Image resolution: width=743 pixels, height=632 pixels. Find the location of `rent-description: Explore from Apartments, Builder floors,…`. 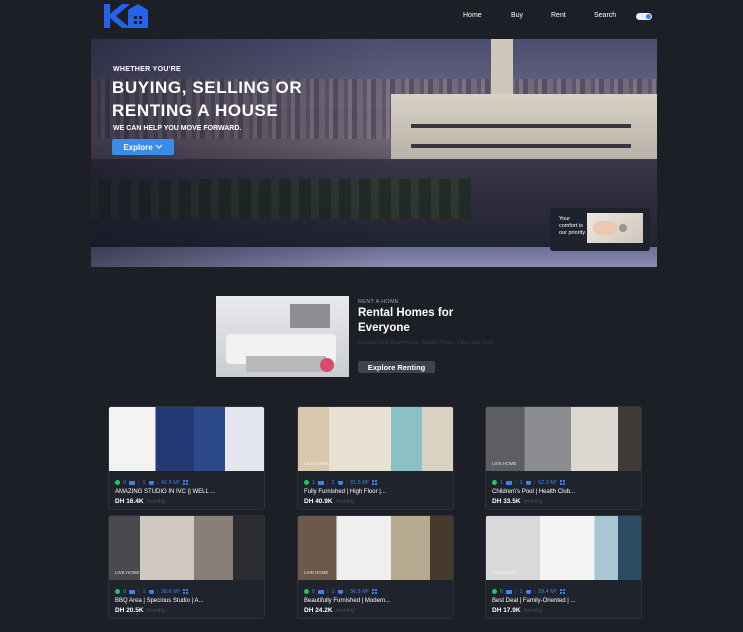

rent-description: Explore from Apartments, Builder floors,… is located at coordinates (426, 343).